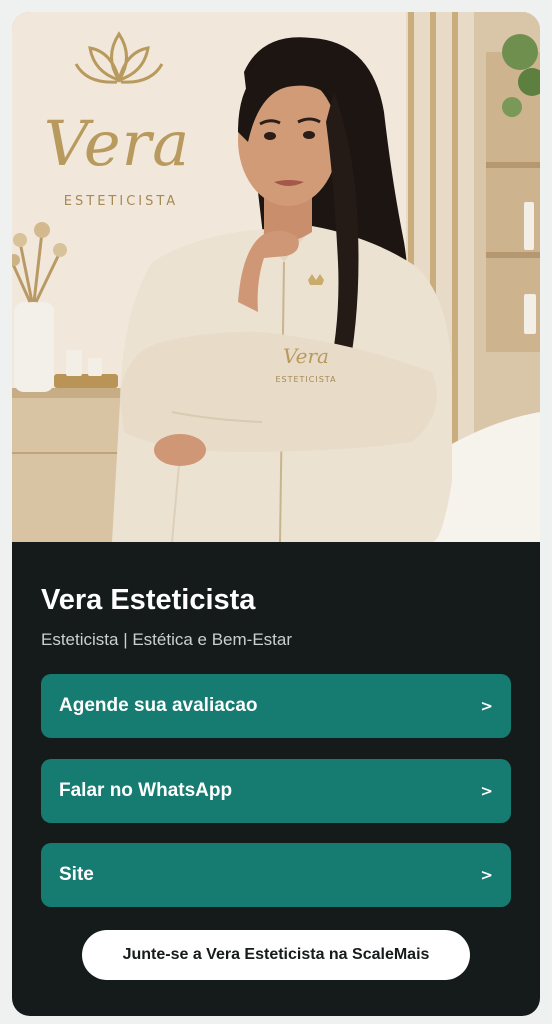 This screenshot has height=1024, width=552. Describe the element at coordinates (276, 791) in the screenshot. I see `whatsapp-button: Falar no WhatsApp >` at that location.